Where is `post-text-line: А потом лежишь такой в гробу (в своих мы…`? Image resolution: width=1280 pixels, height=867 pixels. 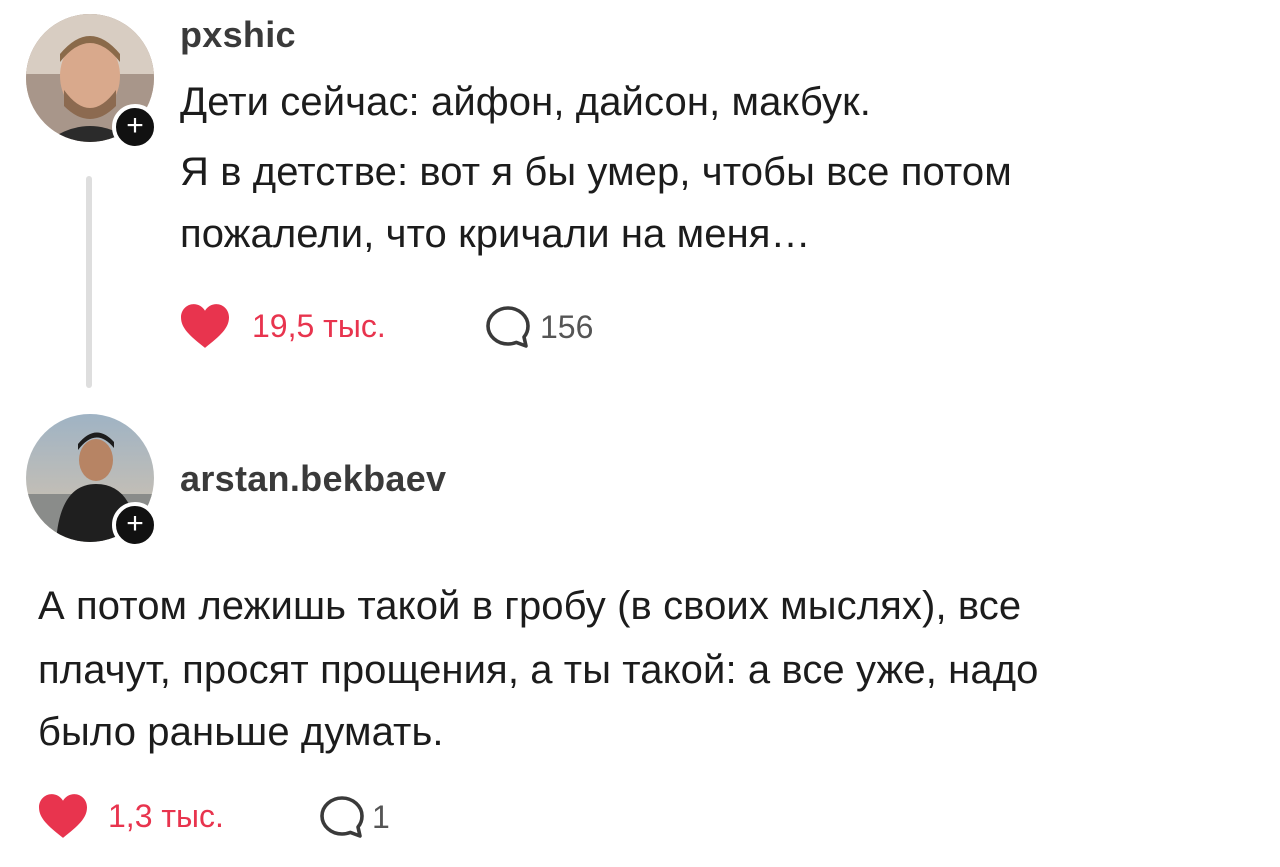
post-text-line: А потом лежишь такой в гробу (в своих мы… is located at coordinates (530, 606).